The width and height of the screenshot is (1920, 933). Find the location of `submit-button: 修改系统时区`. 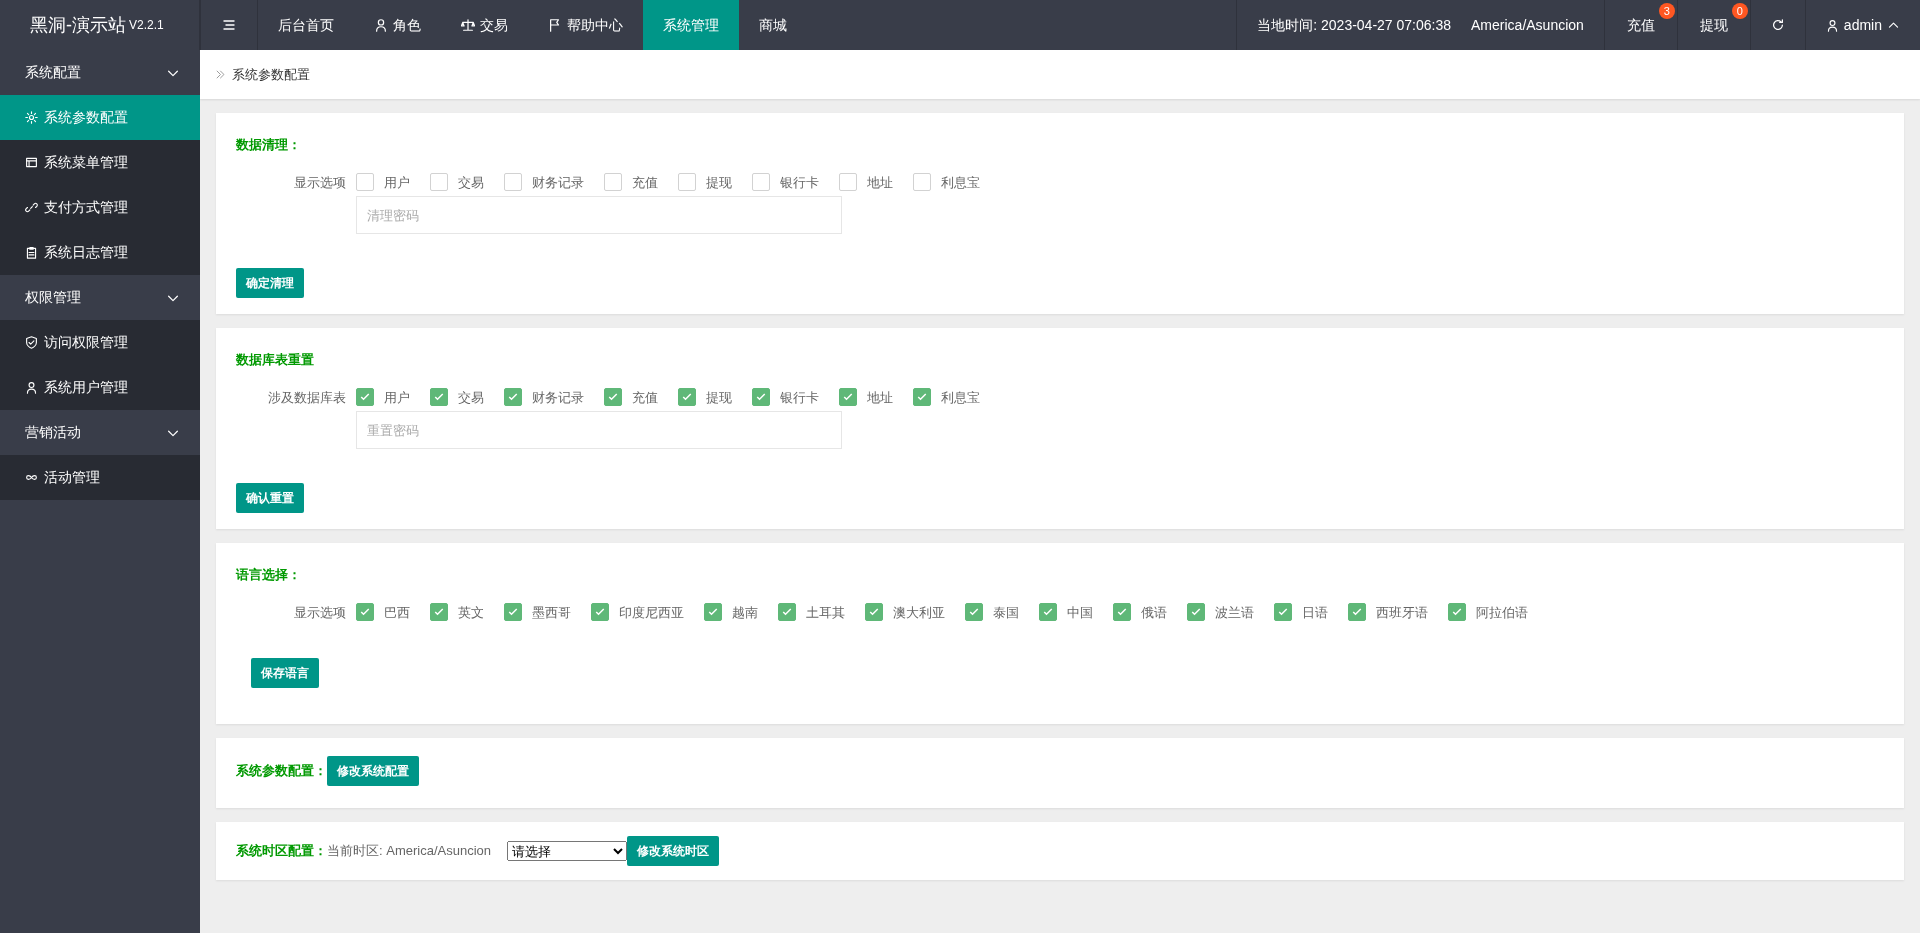

submit-button: 修改系统时区 is located at coordinates (673, 851).